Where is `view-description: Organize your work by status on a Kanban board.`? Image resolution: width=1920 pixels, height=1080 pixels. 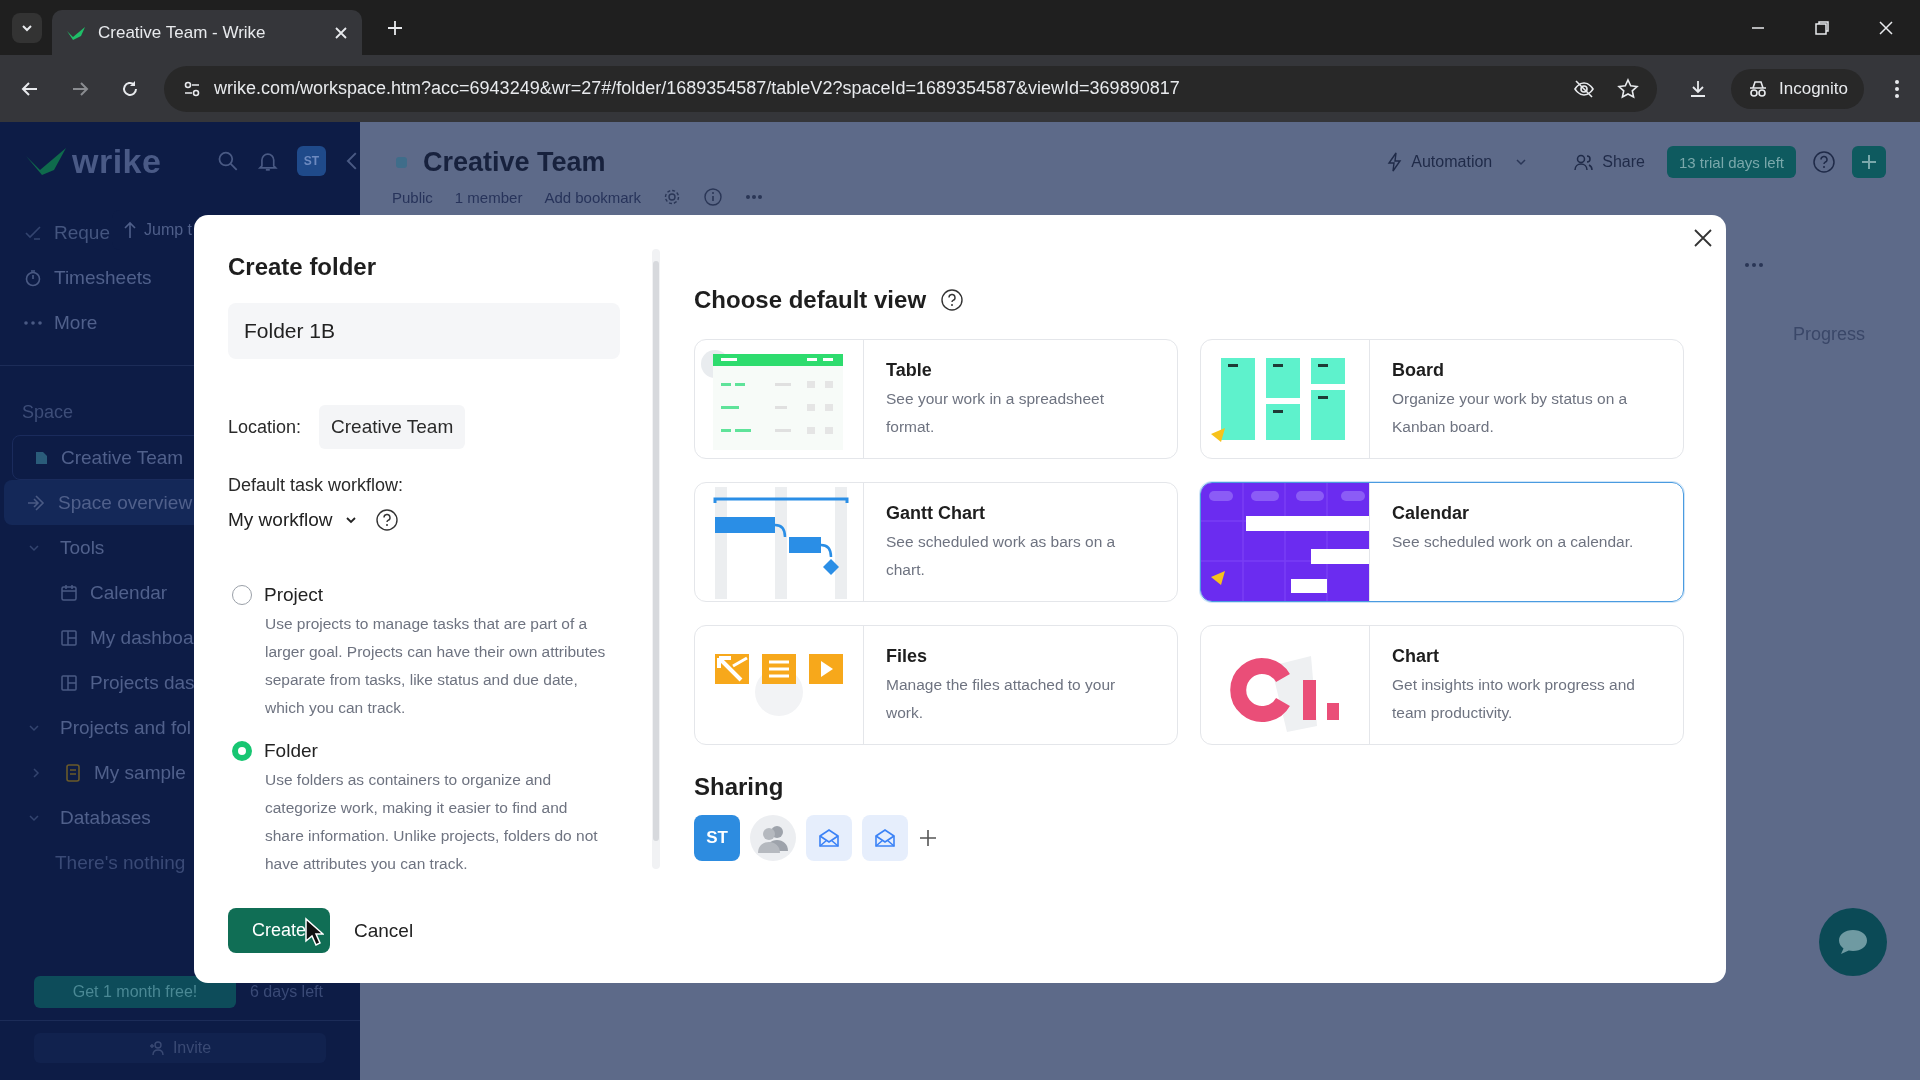
view-description: Organize your work by status on a Kanban board. is located at coordinates (1510, 413).